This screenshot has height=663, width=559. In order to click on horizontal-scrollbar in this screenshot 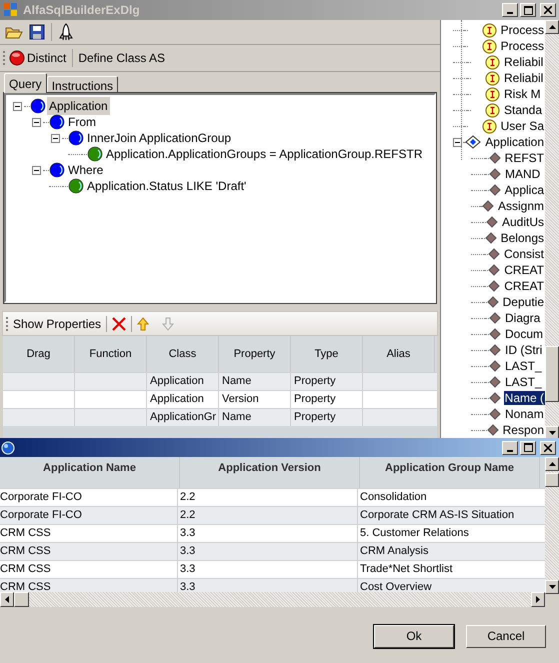, I will do `click(272, 599)`.